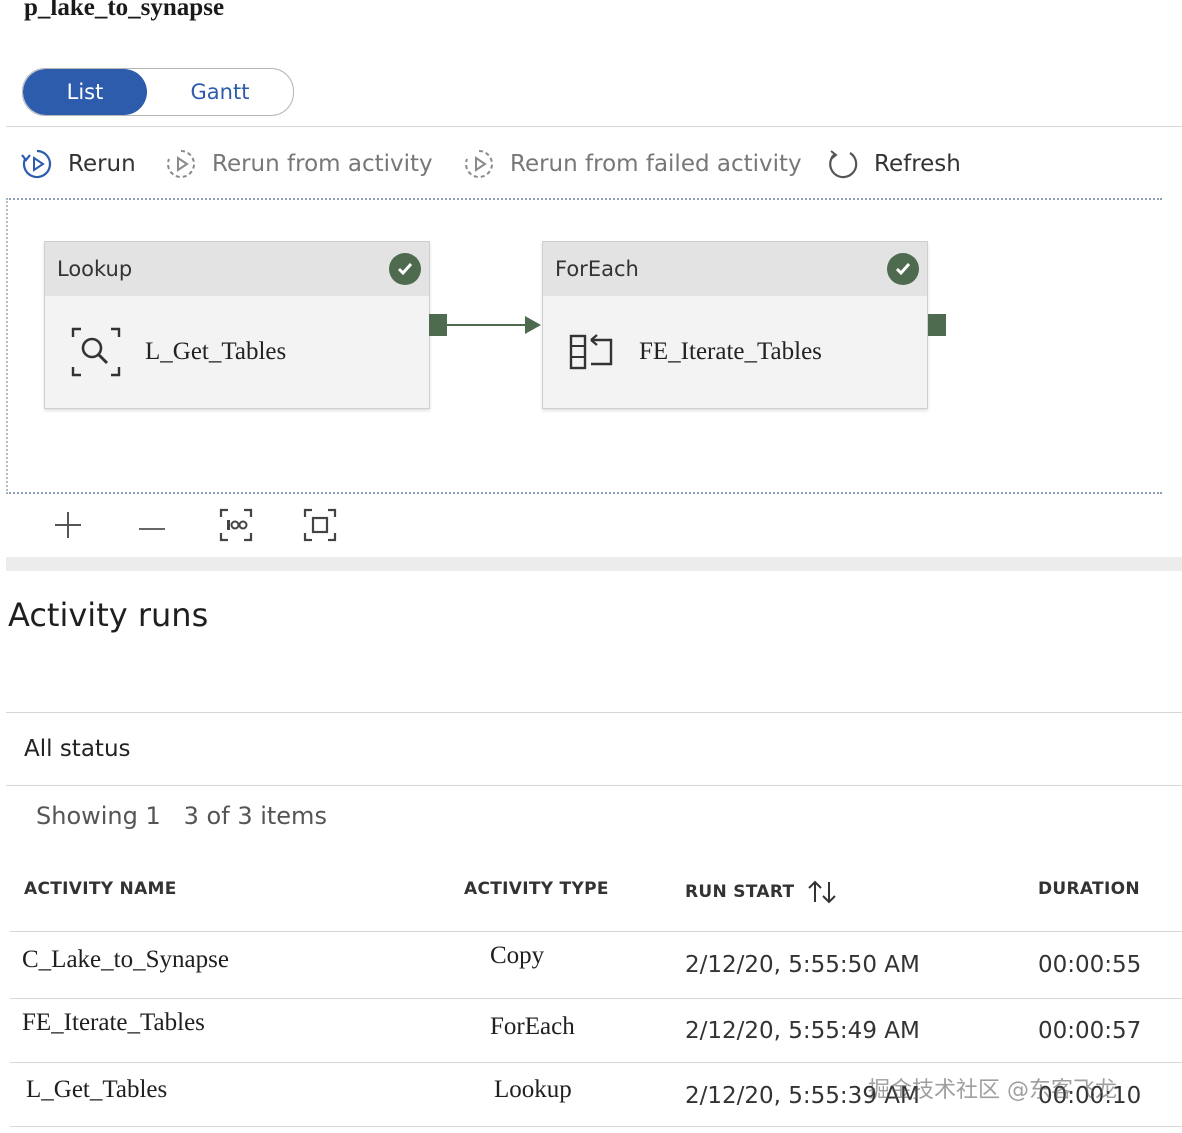 The image size is (1182, 1133). I want to click on pipeline-title: p_lake_to_synapse, so click(124, 10).